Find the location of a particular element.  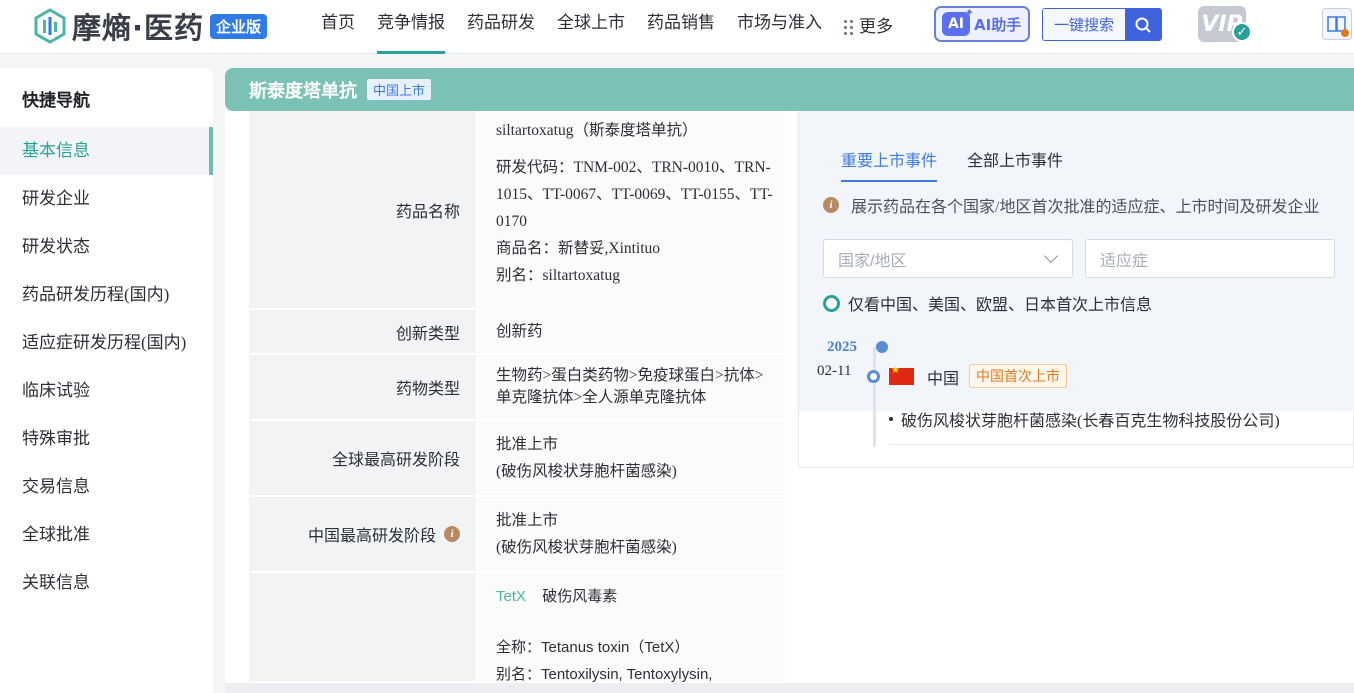

row-china-stage: 中国最高研发阶段 i 批准上市 (破伤风梭状芽胞杆菌感染) is located at coordinates (517, 535).